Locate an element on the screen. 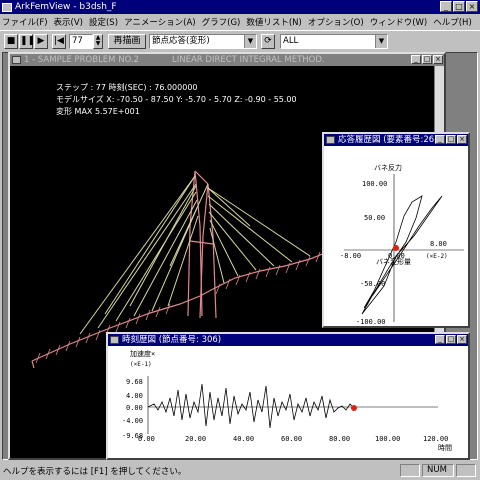 Image resolution: width=480 pixels, height=480 pixels. hysteresis-xtick: 8.00 is located at coordinates (438, 244).